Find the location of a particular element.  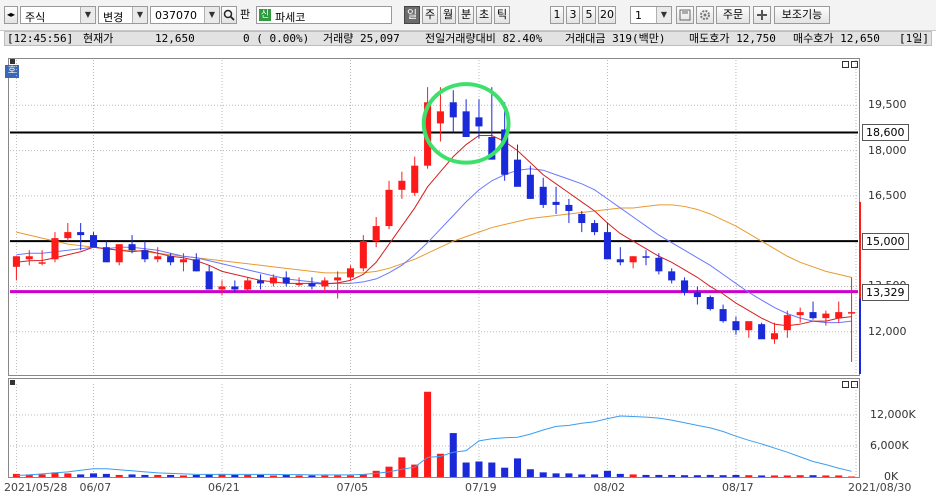

level-label: 18,600 is located at coordinates (885, 133).